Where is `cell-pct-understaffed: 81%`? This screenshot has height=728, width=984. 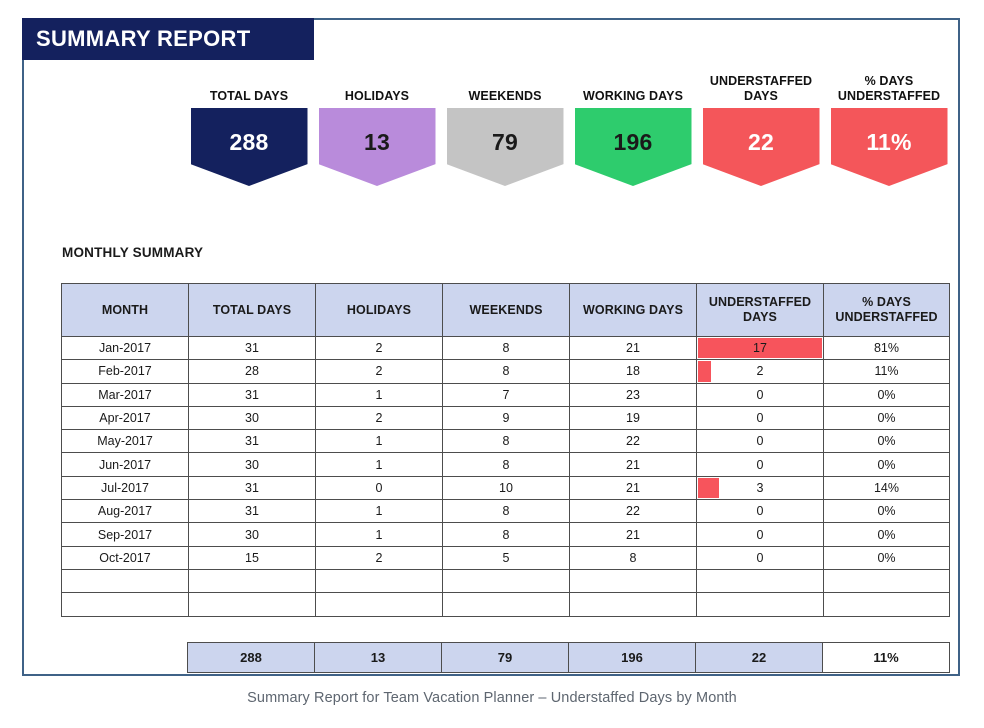 cell-pct-understaffed: 81% is located at coordinates (886, 348).